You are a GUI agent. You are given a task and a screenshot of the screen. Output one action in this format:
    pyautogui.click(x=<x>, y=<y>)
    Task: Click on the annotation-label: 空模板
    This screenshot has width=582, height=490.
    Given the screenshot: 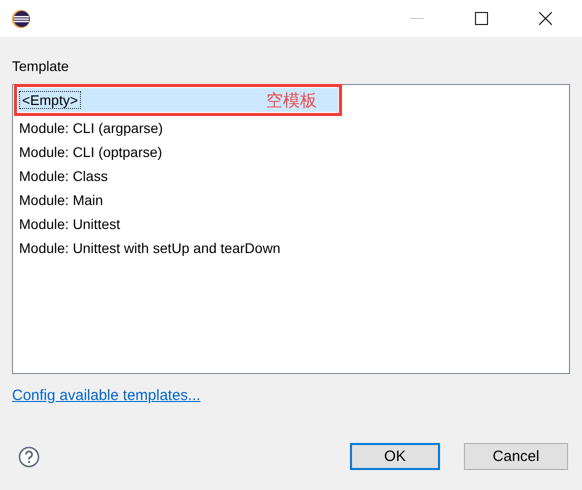 What is the action you would take?
    pyautogui.click(x=291, y=101)
    